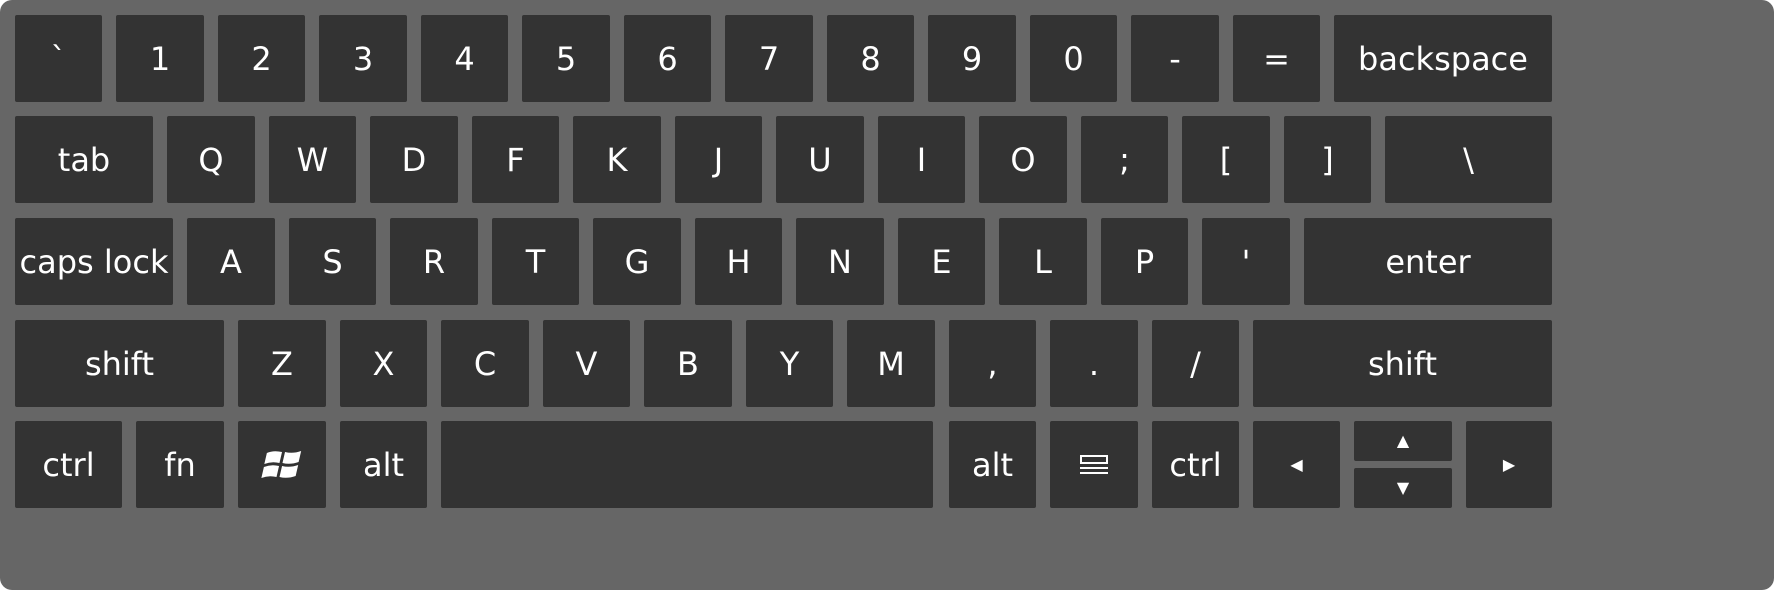  I want to click on key-v: V, so click(586, 363).